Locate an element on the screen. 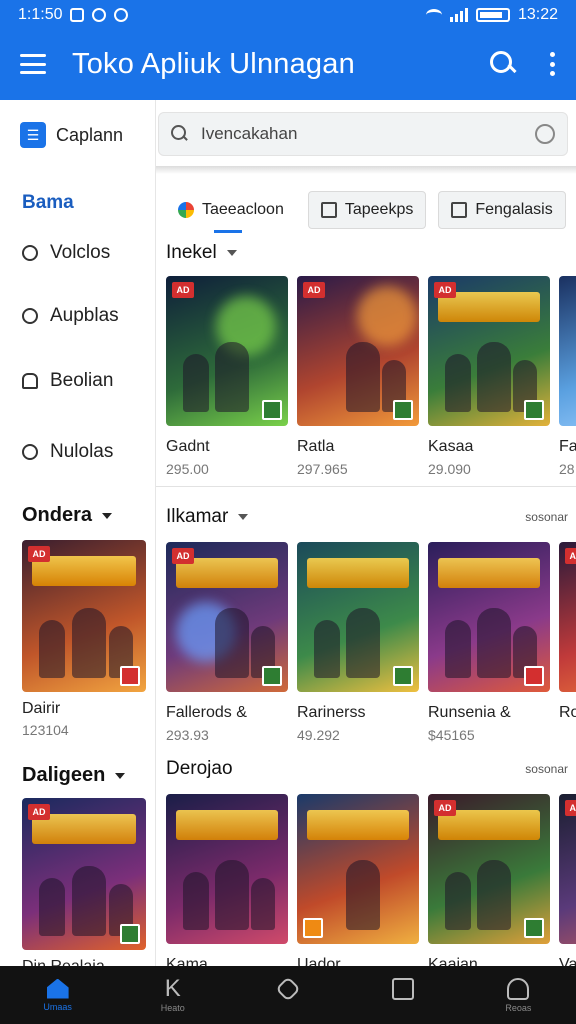 This screenshot has width=576, height=1024. app-card: AD Gadnt 295.00 is located at coordinates (227, 376).